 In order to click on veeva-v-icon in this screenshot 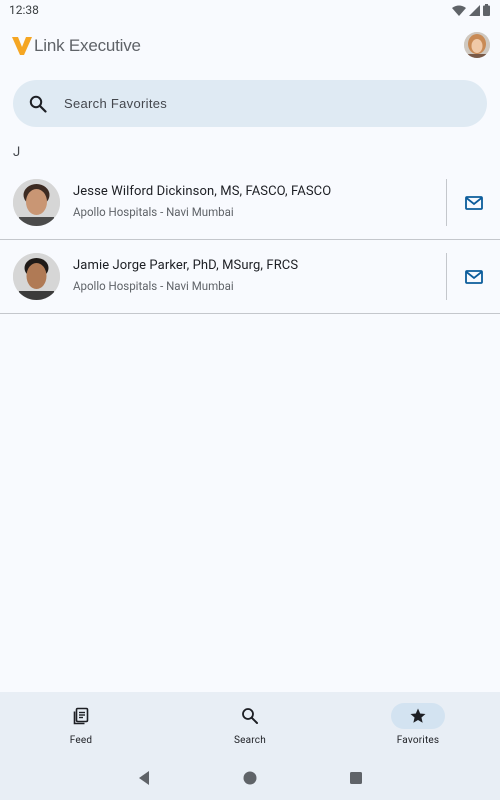, I will do `click(22, 46)`.